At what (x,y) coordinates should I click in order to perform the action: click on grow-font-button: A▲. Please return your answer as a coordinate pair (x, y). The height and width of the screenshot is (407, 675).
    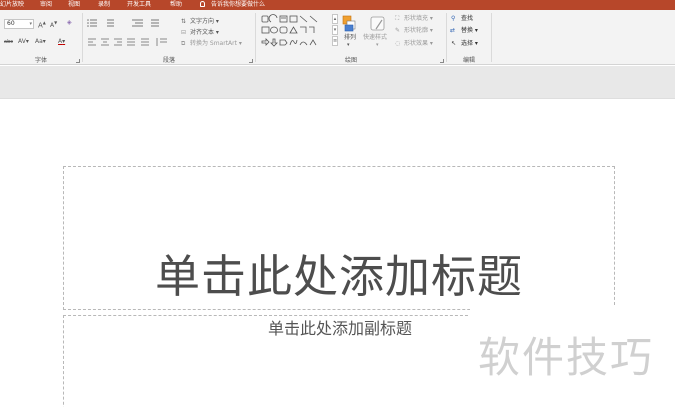
    Looking at the image, I should click on (42, 24).